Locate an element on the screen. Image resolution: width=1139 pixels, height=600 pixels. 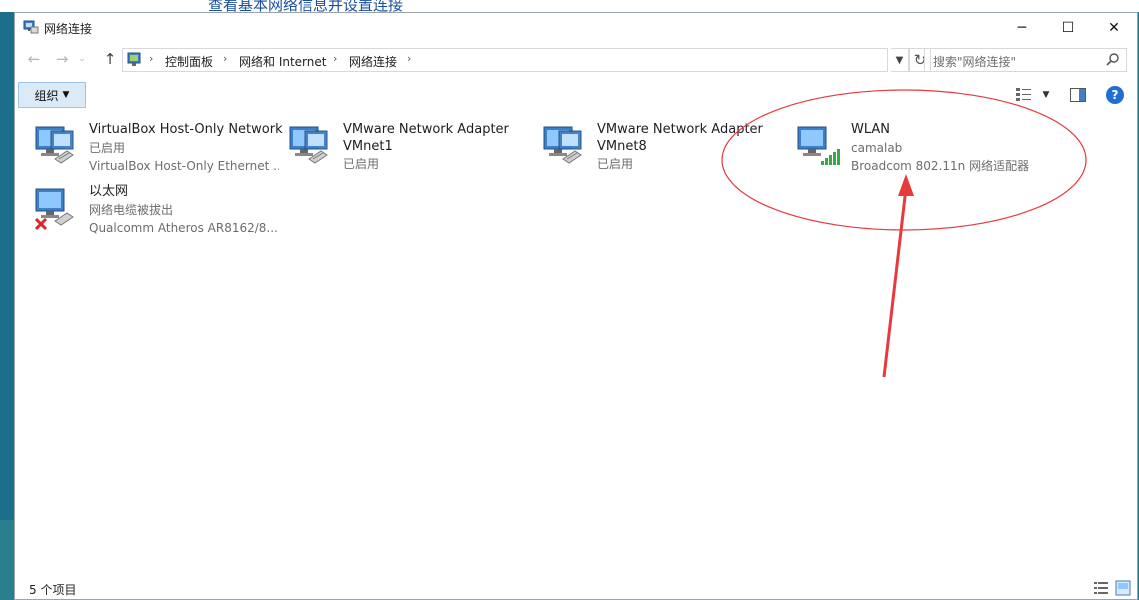
forward-arrow-icon: → is located at coordinates (62, 59).